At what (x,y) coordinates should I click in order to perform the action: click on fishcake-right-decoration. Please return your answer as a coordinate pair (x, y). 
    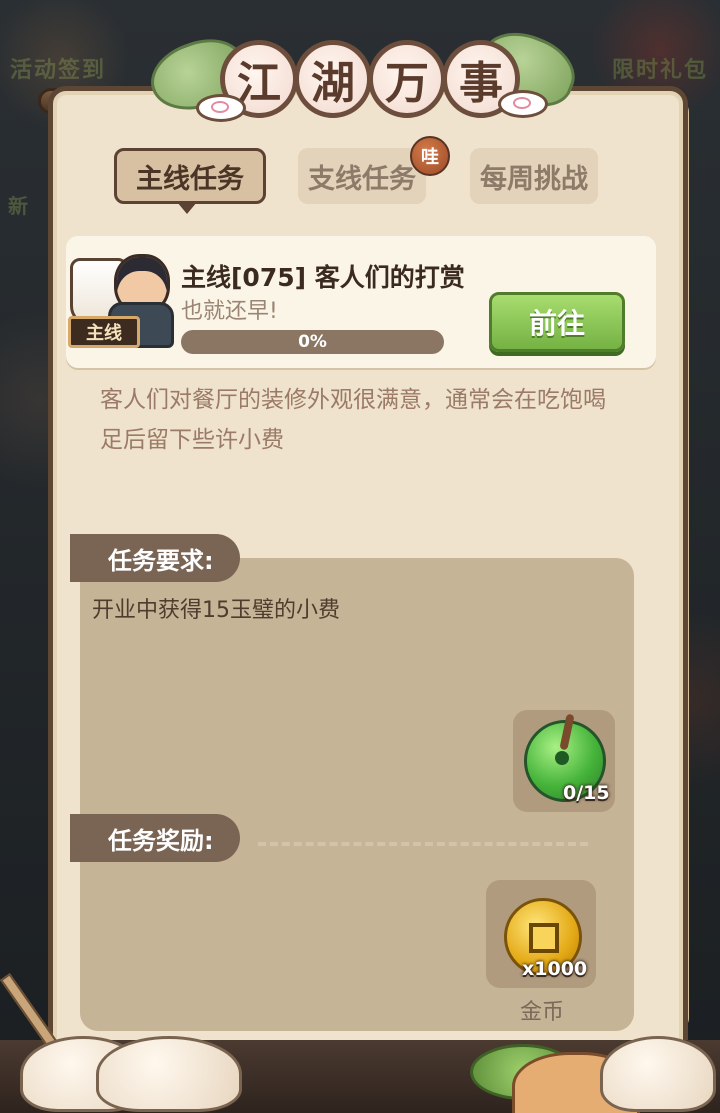
    Looking at the image, I should click on (523, 104).